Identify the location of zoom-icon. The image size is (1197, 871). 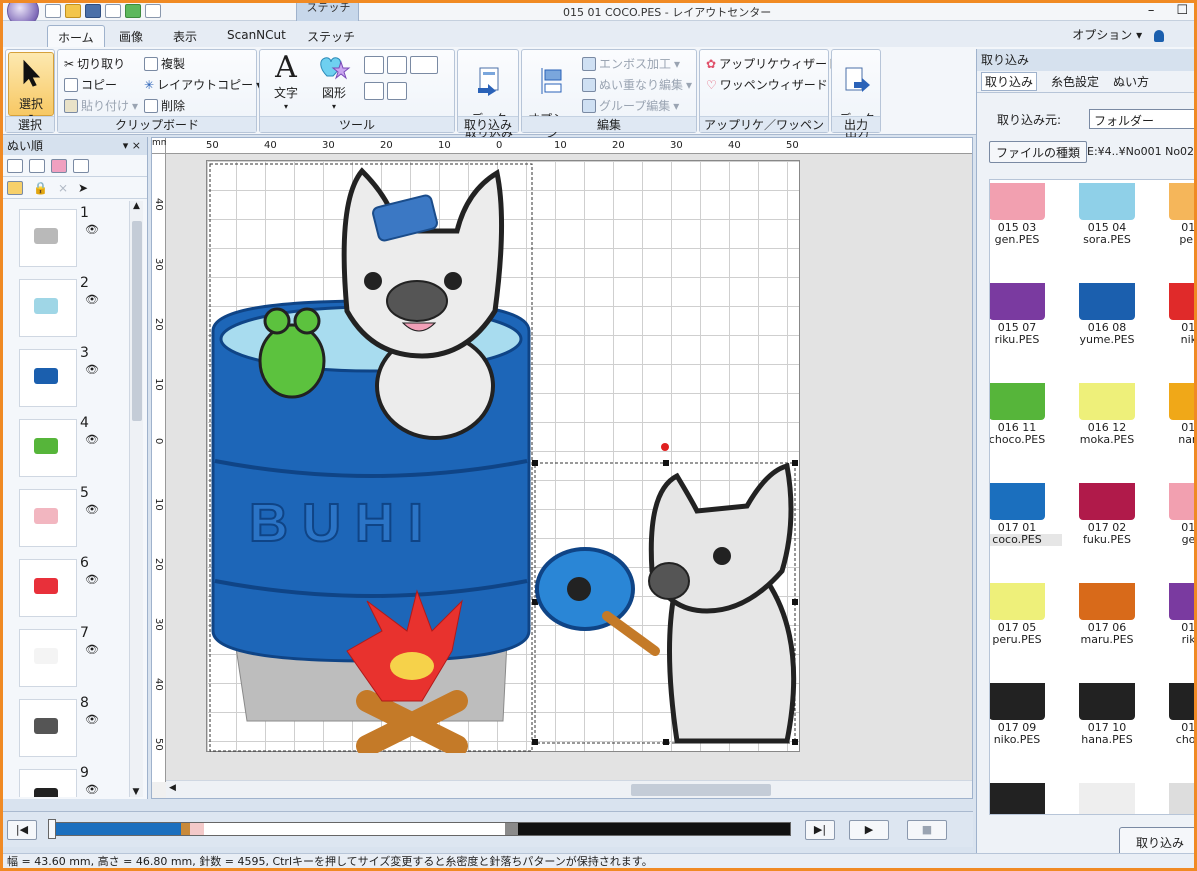
(113, 11).